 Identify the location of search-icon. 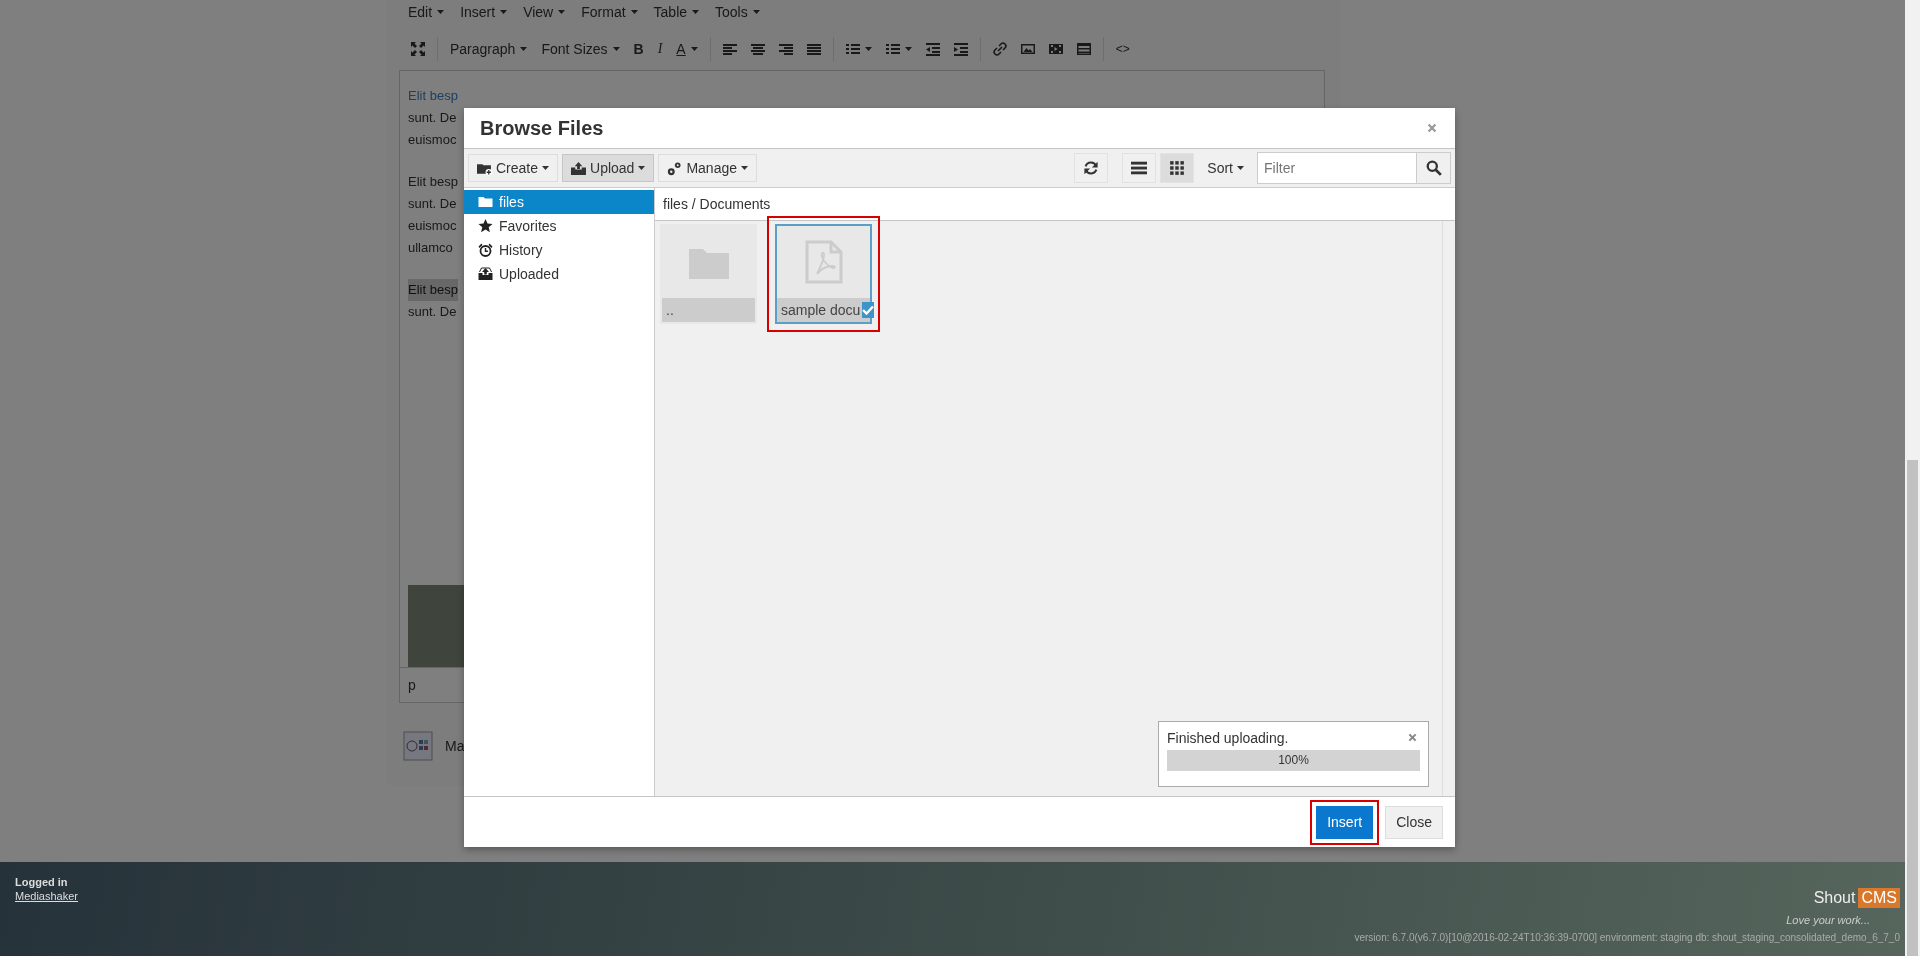
(1433, 168).